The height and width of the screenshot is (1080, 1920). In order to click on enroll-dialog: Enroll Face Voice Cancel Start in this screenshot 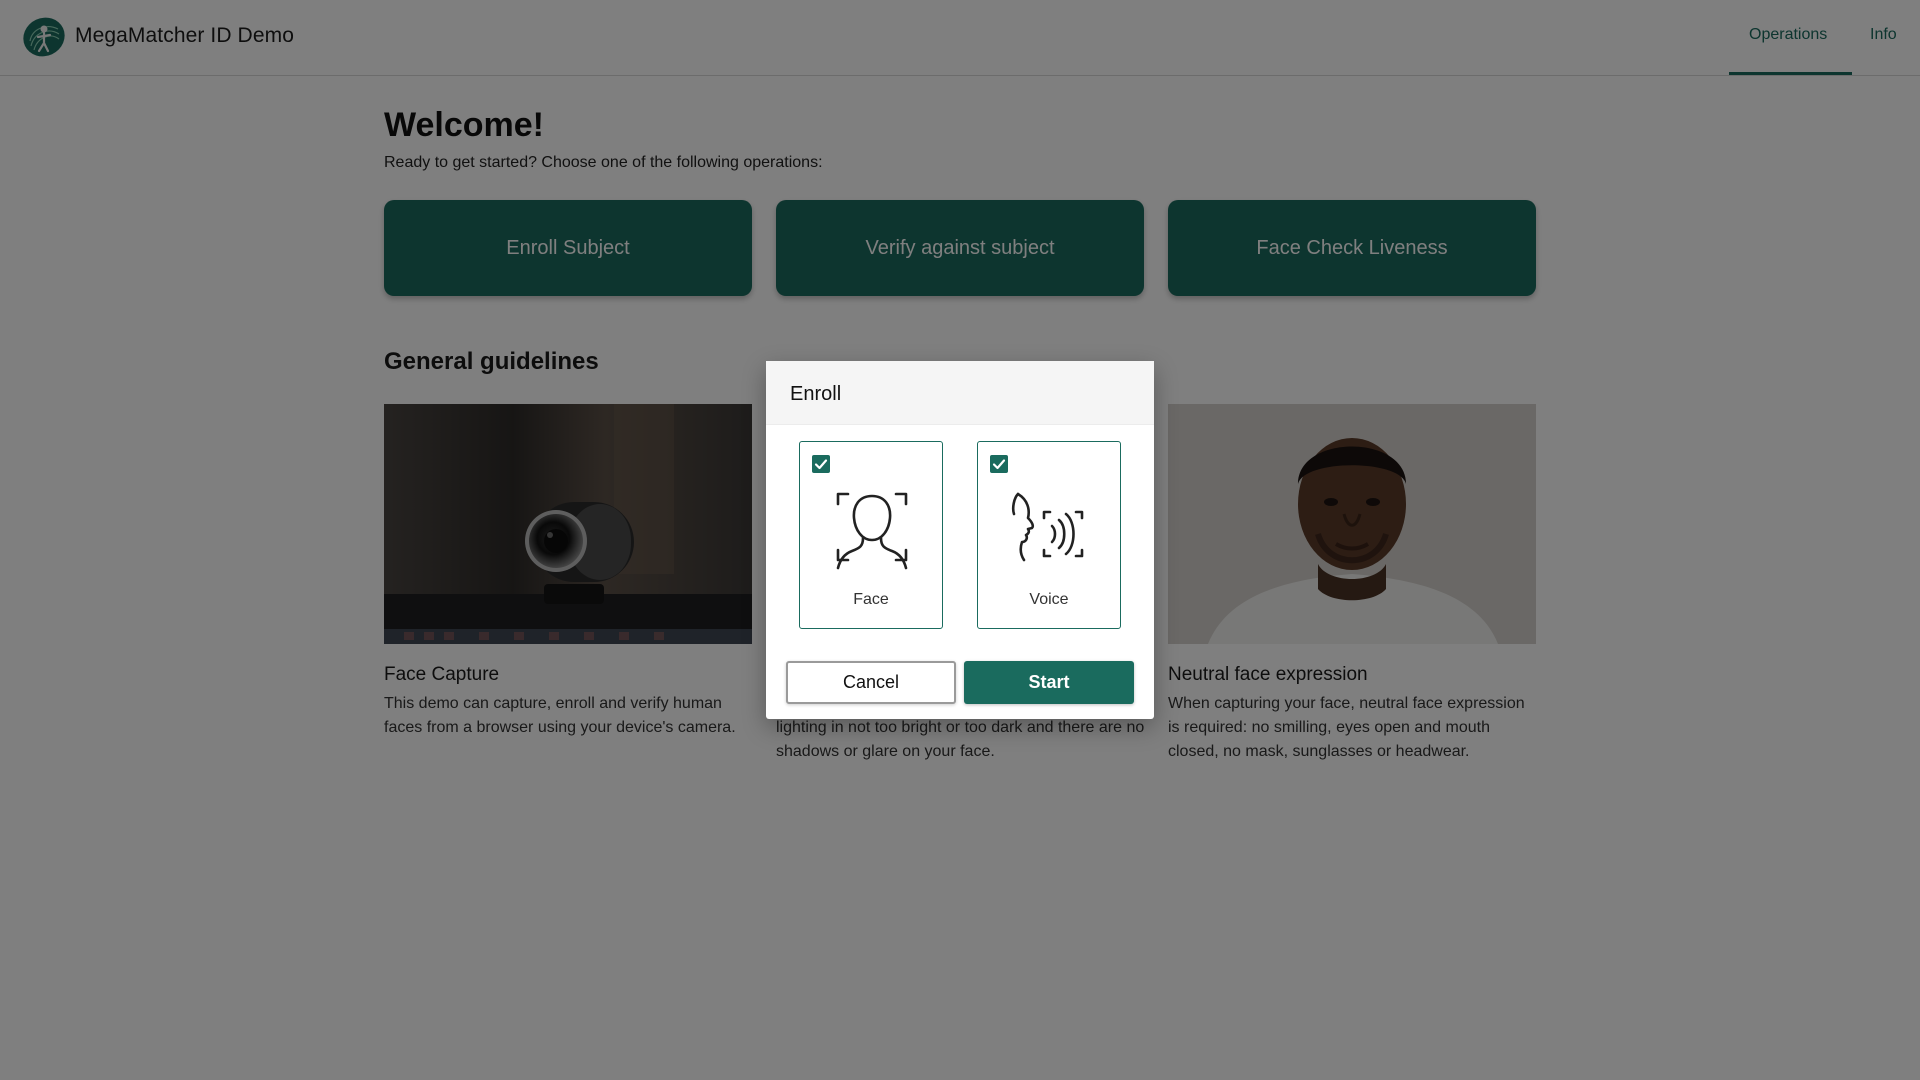, I will do `click(960, 540)`.